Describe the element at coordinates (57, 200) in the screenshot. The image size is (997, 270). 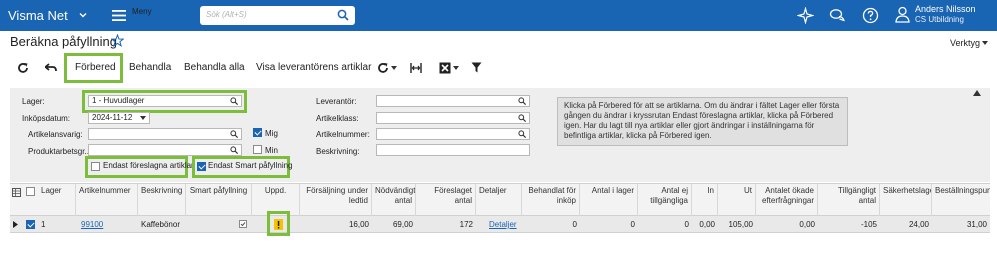
I see `col-warehouse: Lager` at that location.